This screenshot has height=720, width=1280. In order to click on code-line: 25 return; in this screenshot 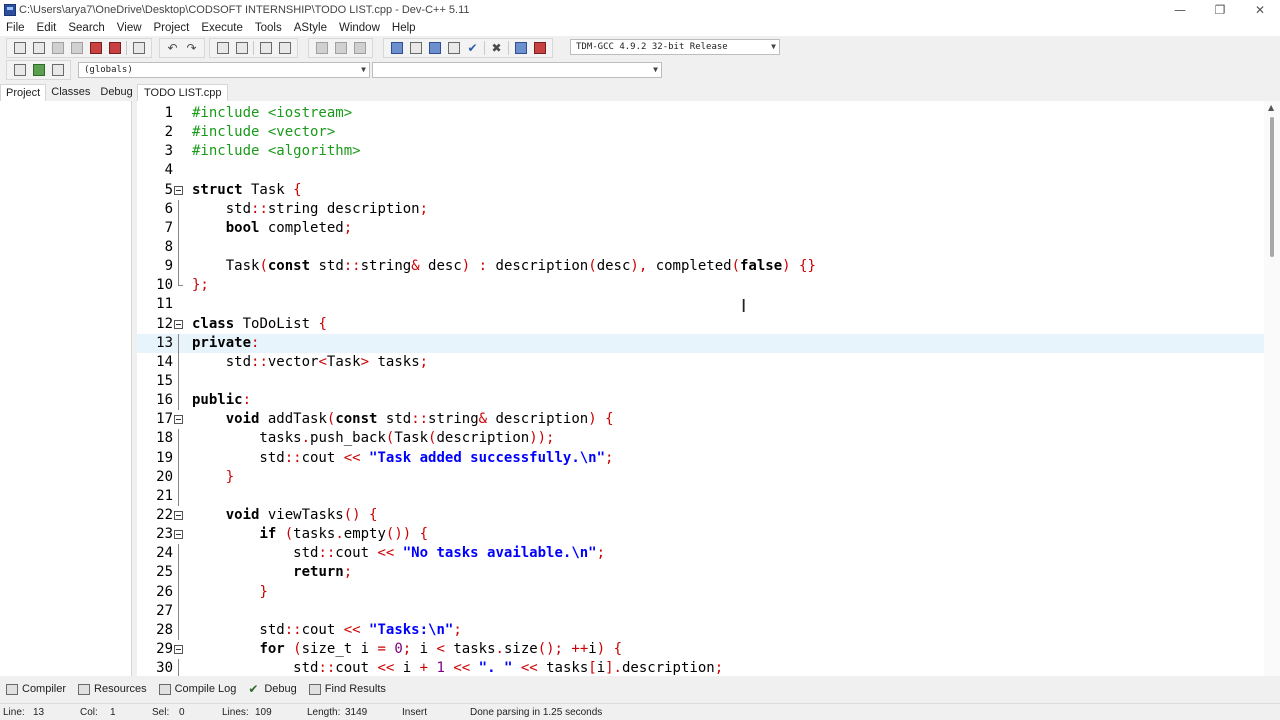, I will do `click(710, 573)`.